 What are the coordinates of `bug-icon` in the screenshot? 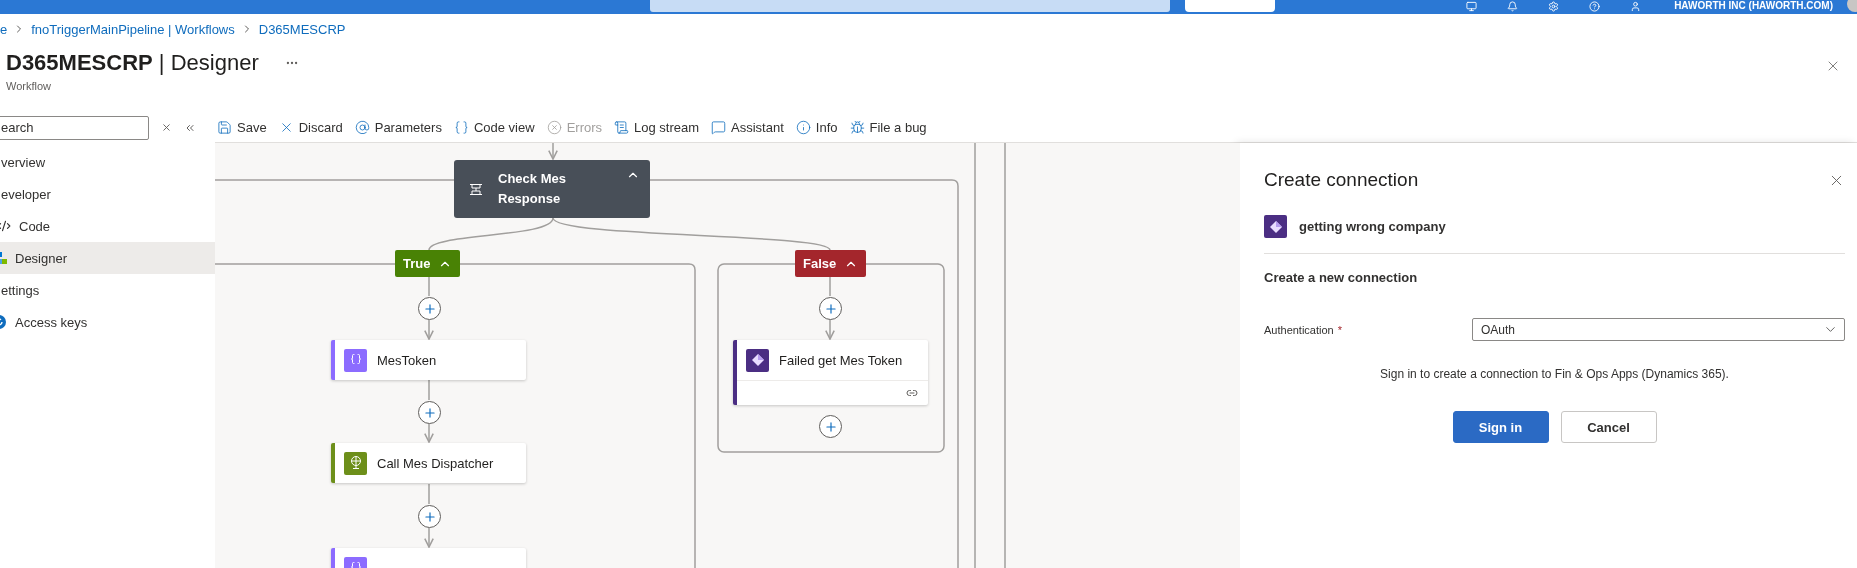 It's located at (857, 127).